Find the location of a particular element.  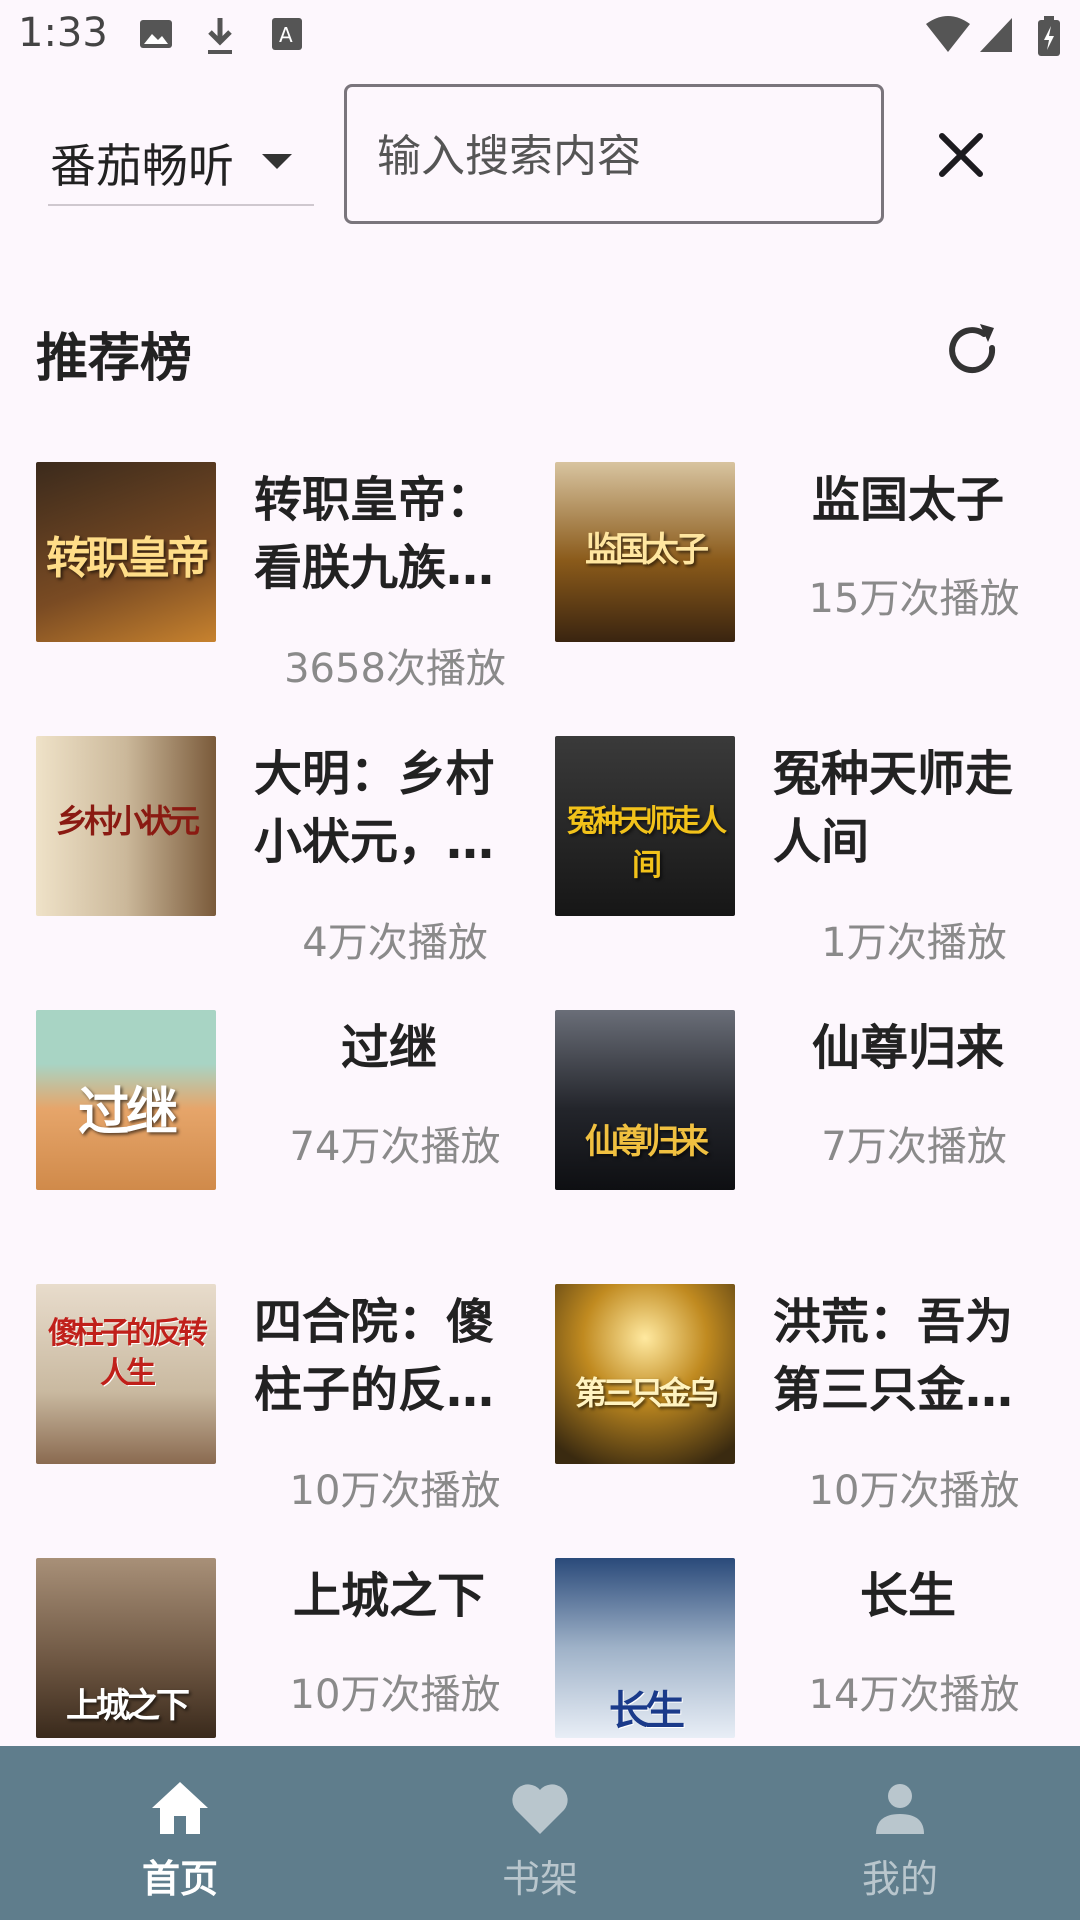

book-title: 过继 is located at coordinates (388, 1048).